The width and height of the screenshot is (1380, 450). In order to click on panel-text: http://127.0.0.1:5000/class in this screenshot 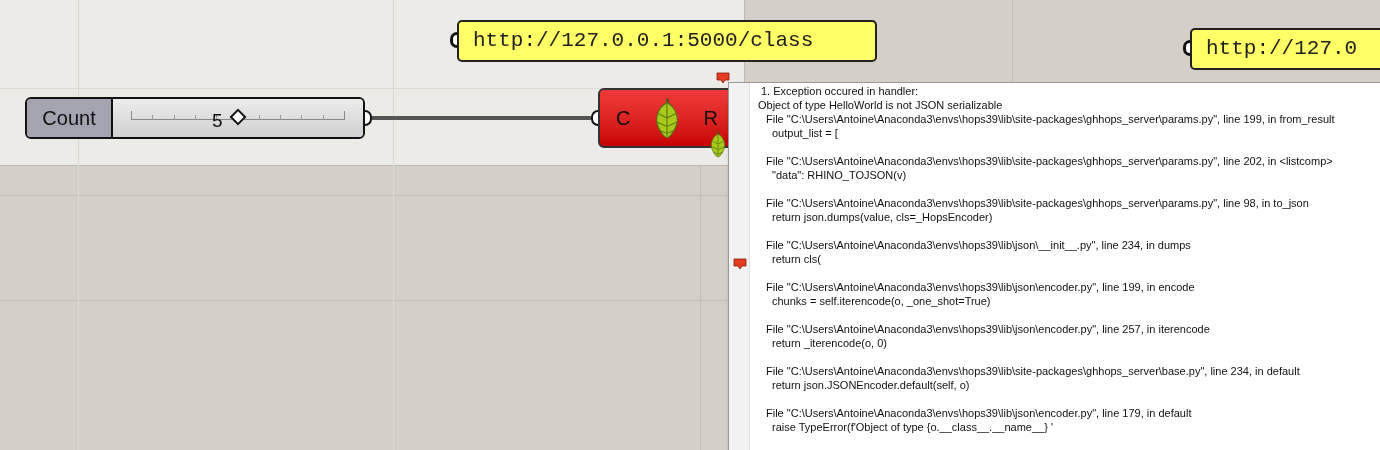, I will do `click(643, 41)`.